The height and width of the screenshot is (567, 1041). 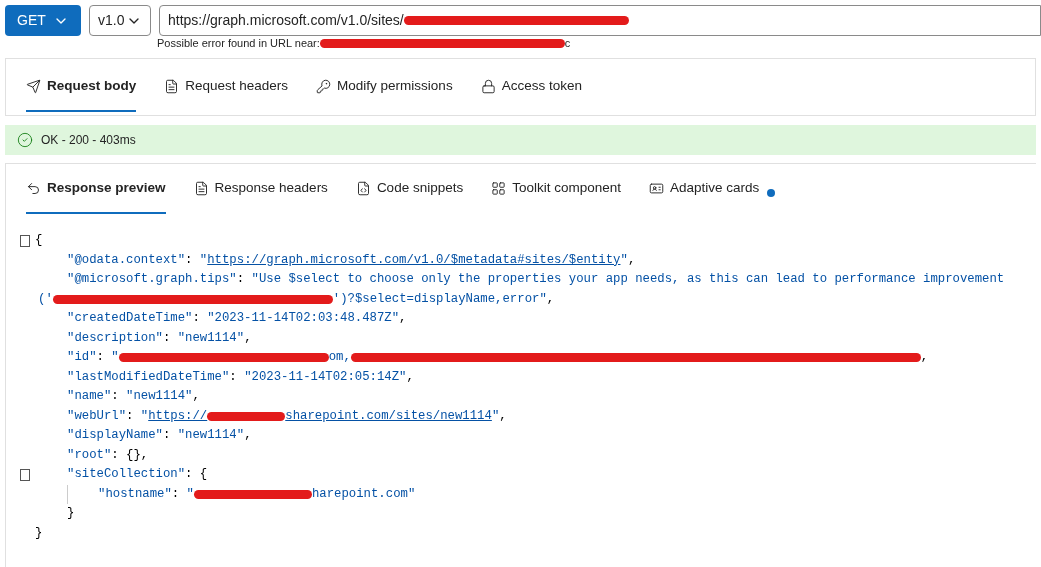 What do you see at coordinates (130, 319) in the screenshot?
I see `json-key: "createdDateTime"` at bounding box center [130, 319].